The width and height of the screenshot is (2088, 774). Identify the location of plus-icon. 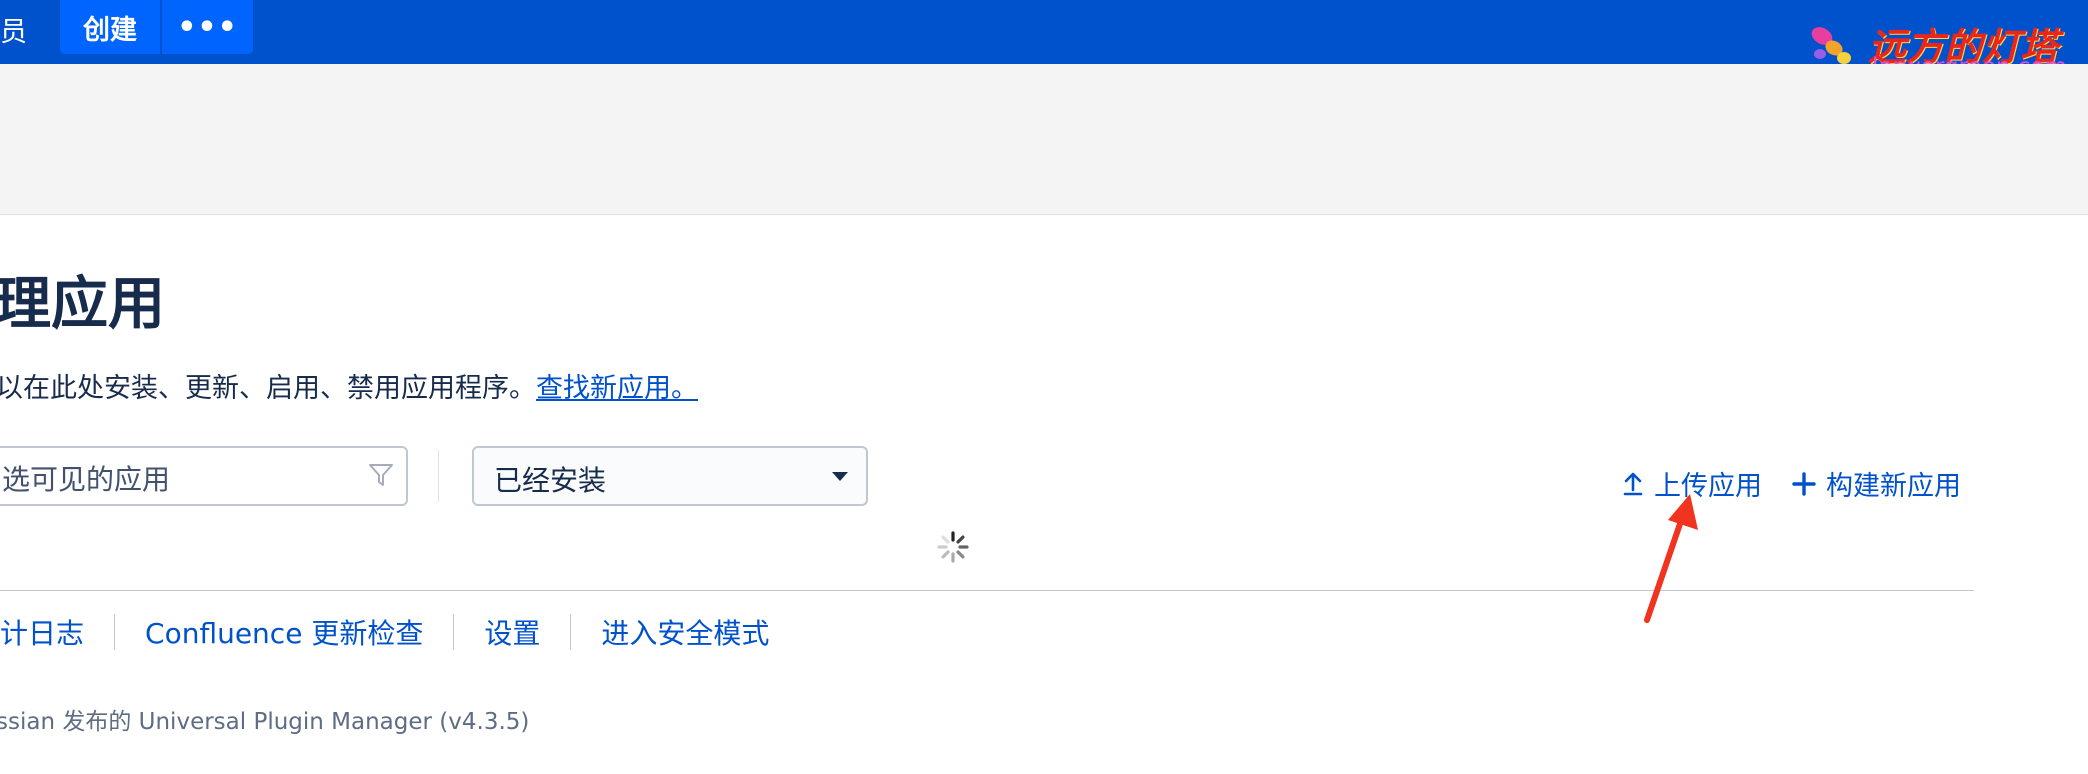
(1804, 483).